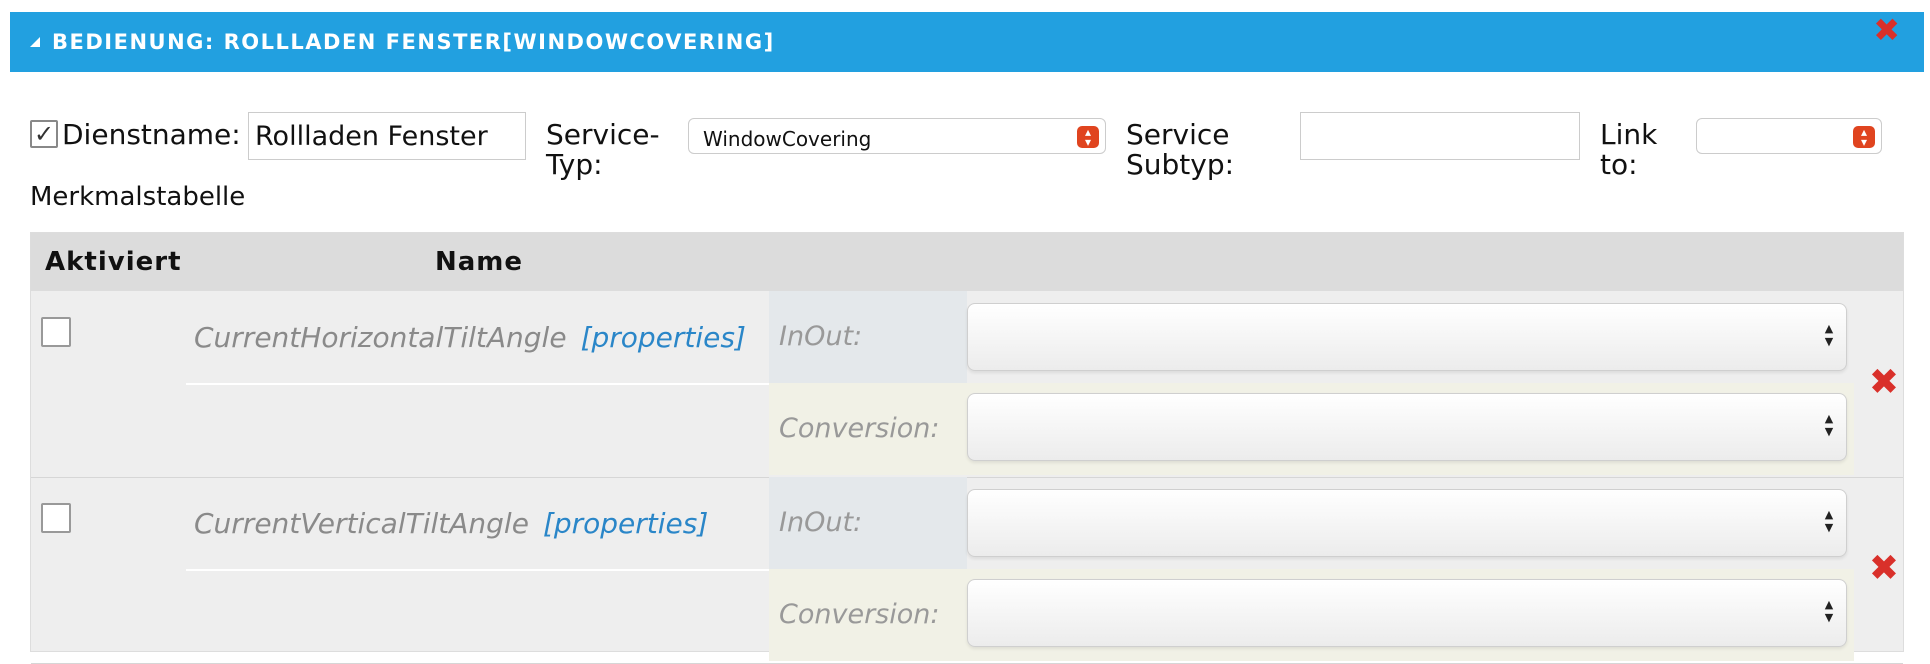 This screenshot has height=664, width=1930. Describe the element at coordinates (35, 42) in the screenshot. I see `collapse-triangle-icon` at that location.